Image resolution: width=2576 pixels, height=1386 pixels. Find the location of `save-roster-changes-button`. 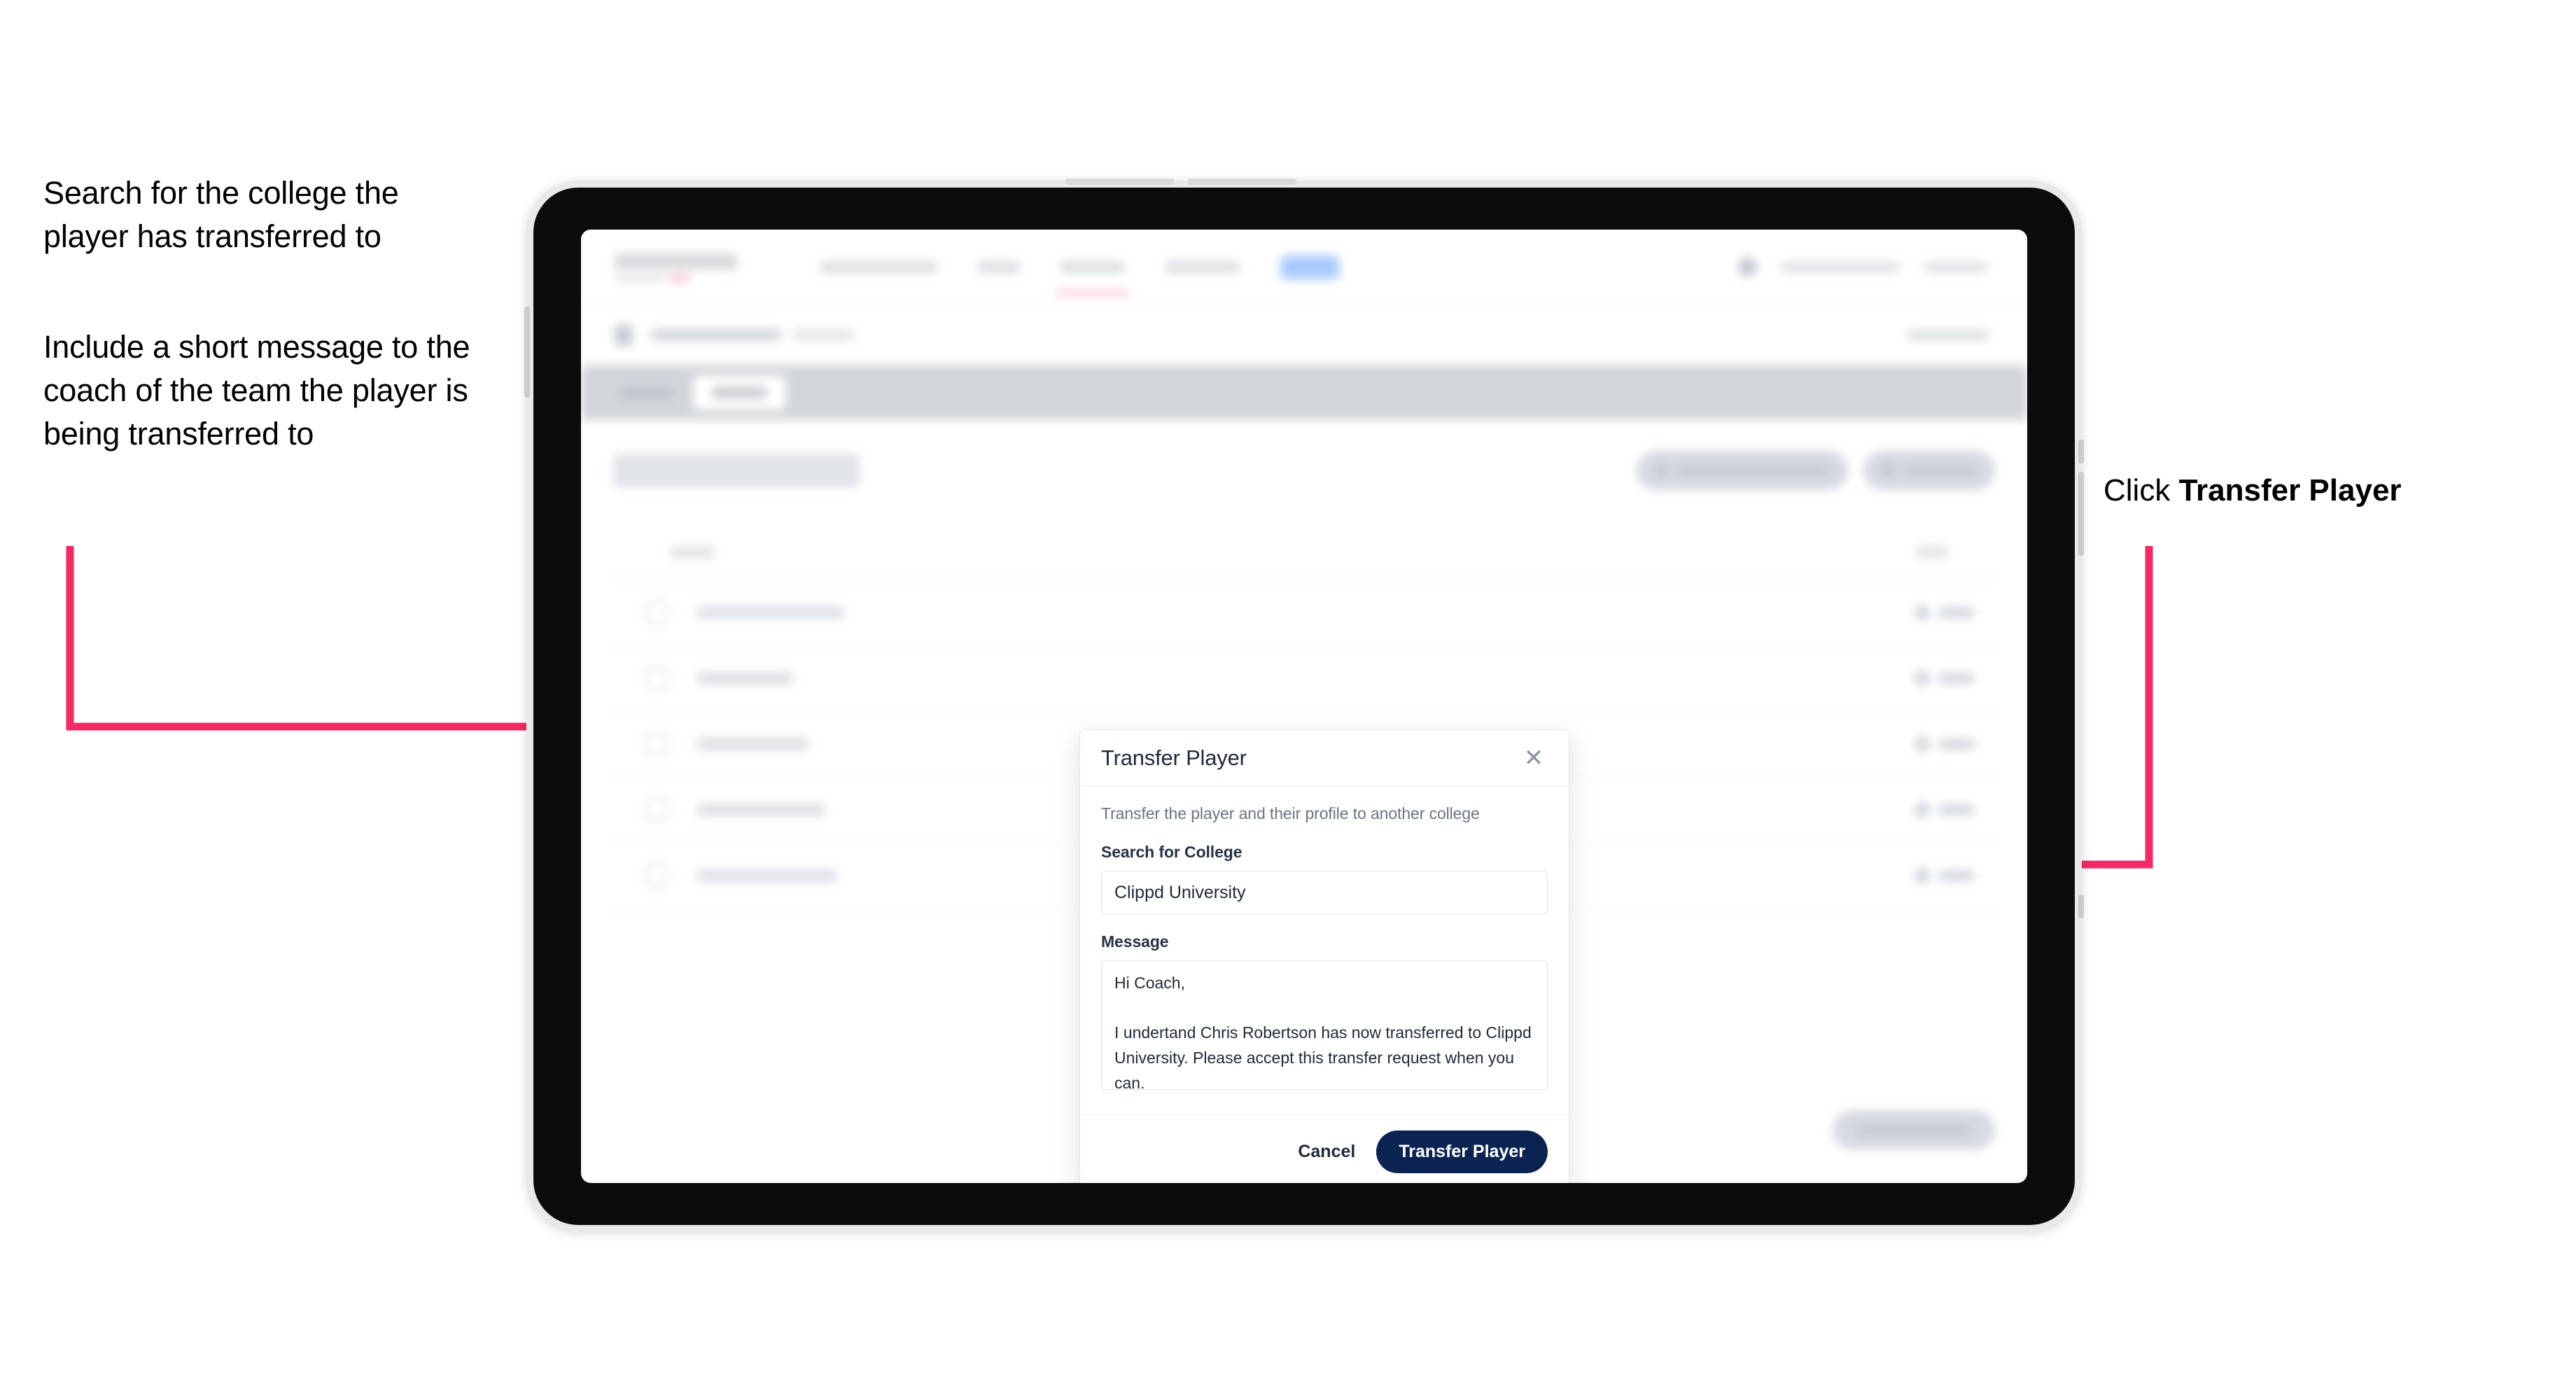

save-roster-changes-button is located at coordinates (1914, 1129).